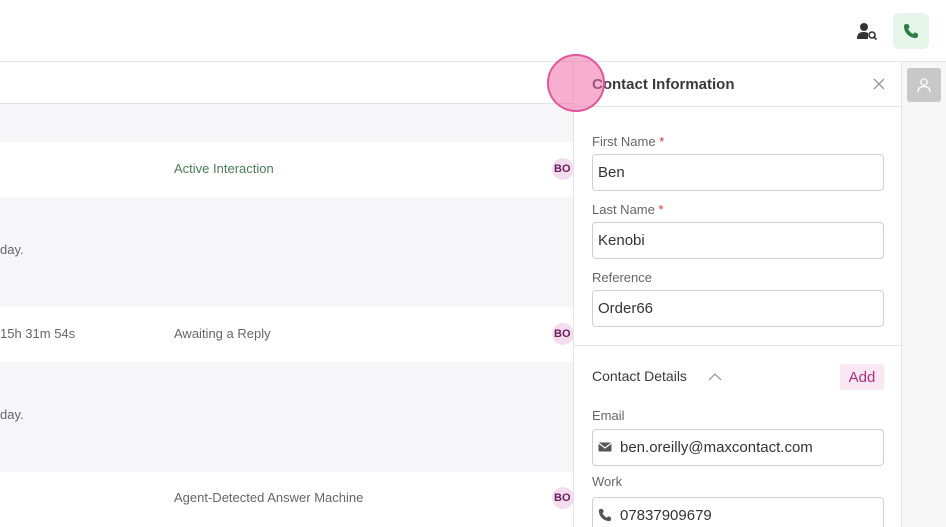 This screenshot has height=527, width=946. Describe the element at coordinates (473, 31) in the screenshot. I see `top-bar` at that location.